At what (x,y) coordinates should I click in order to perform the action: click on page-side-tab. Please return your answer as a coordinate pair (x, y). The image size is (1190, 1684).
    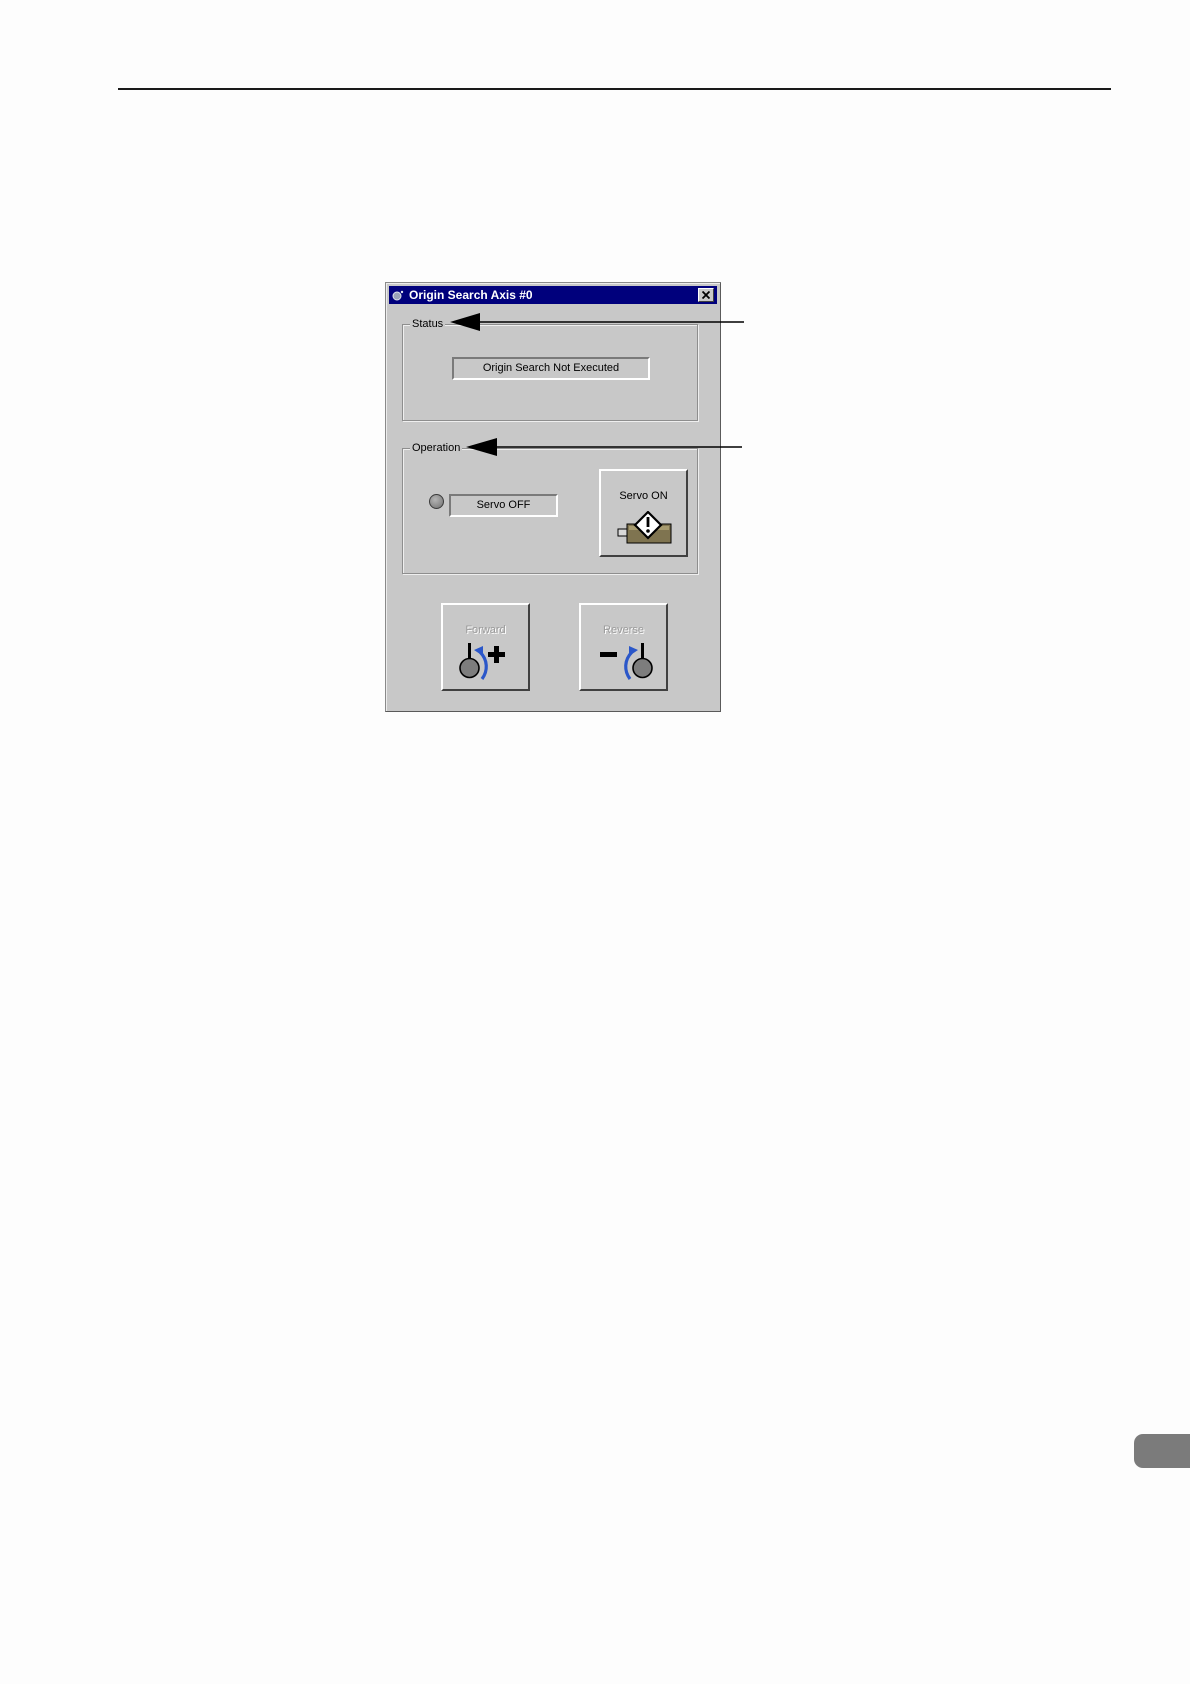
    Looking at the image, I should click on (1162, 1451).